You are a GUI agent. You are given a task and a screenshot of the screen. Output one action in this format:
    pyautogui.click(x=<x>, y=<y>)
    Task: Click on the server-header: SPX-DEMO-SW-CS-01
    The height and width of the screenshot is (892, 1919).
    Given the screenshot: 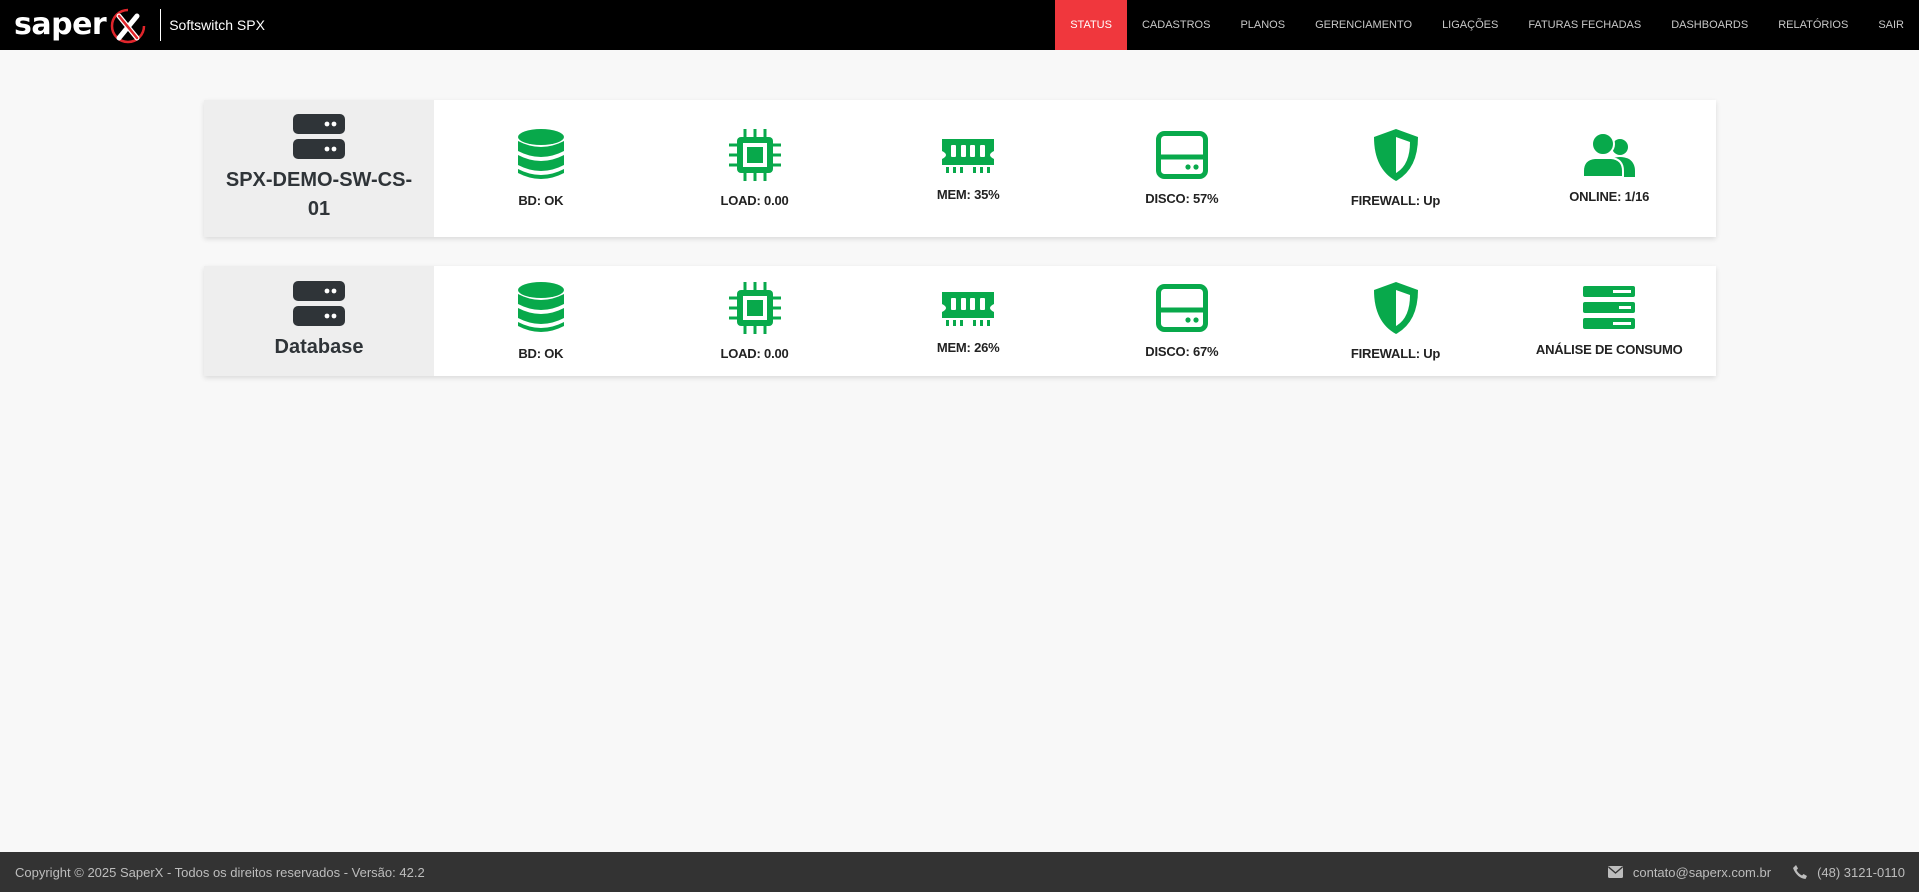 What is the action you would take?
    pyautogui.click(x=319, y=168)
    